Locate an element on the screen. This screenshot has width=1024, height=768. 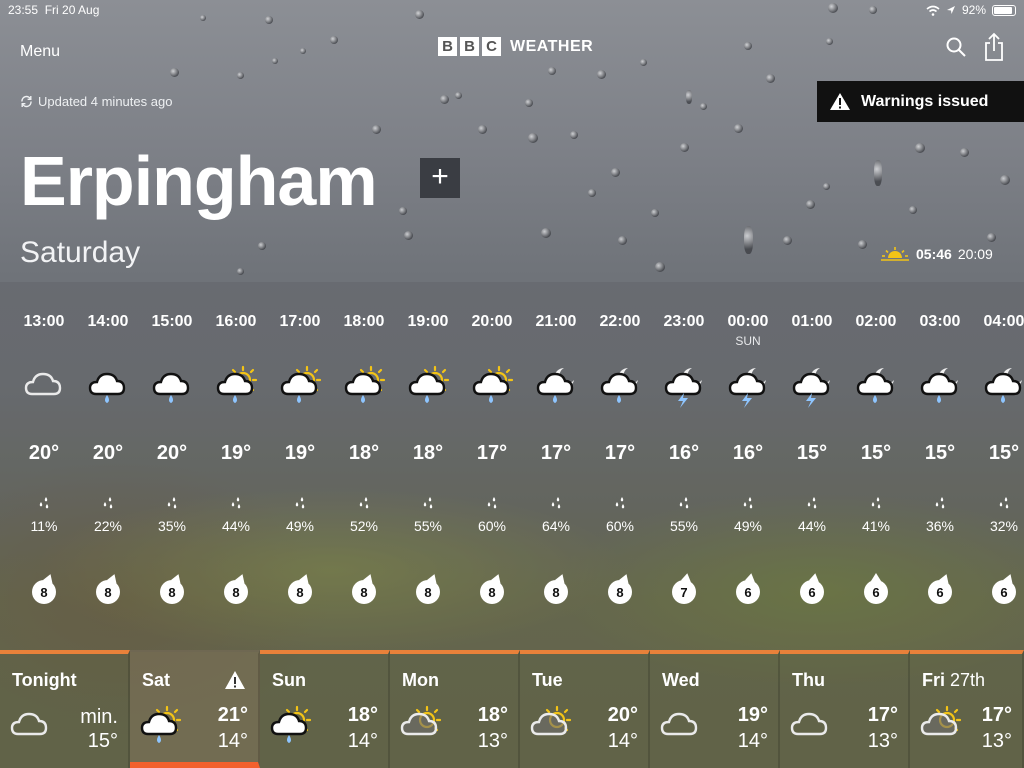
logo-letter-b1: B is located at coordinates (447, 46).